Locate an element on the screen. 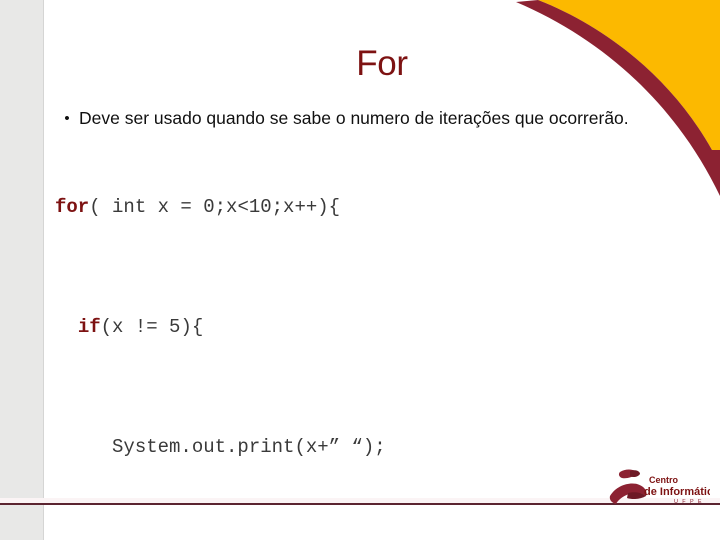 The image size is (720, 540). code-line-if: if(x != 5){ is located at coordinates (380, 327).